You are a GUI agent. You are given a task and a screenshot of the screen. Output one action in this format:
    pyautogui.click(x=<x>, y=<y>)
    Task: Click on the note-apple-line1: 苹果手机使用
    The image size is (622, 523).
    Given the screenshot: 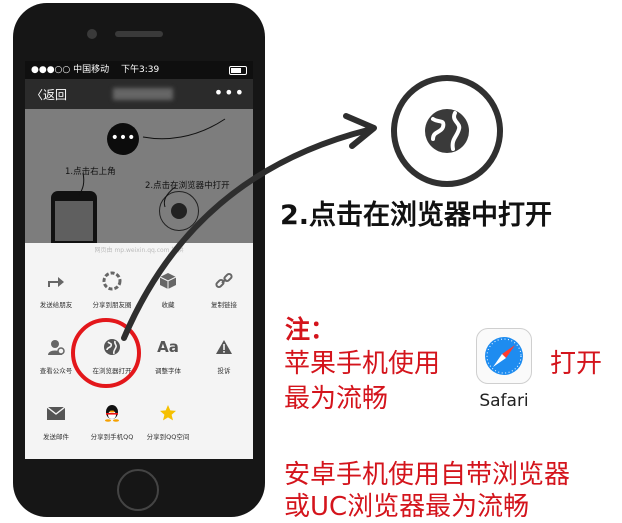 What is the action you would take?
    pyautogui.click(x=362, y=364)
    